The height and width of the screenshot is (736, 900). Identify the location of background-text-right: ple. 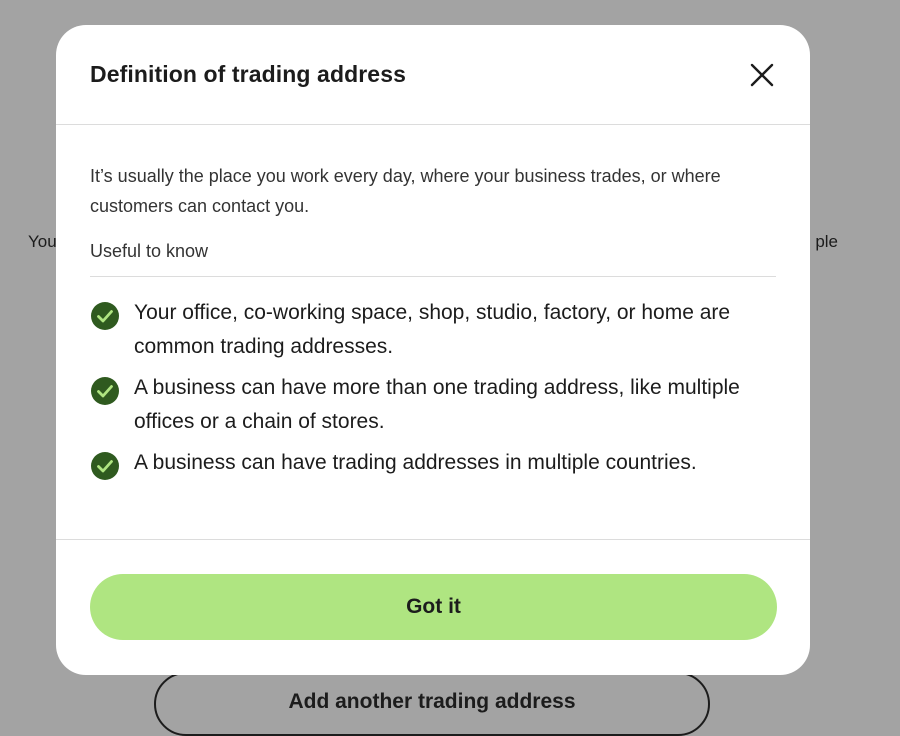
(826, 241).